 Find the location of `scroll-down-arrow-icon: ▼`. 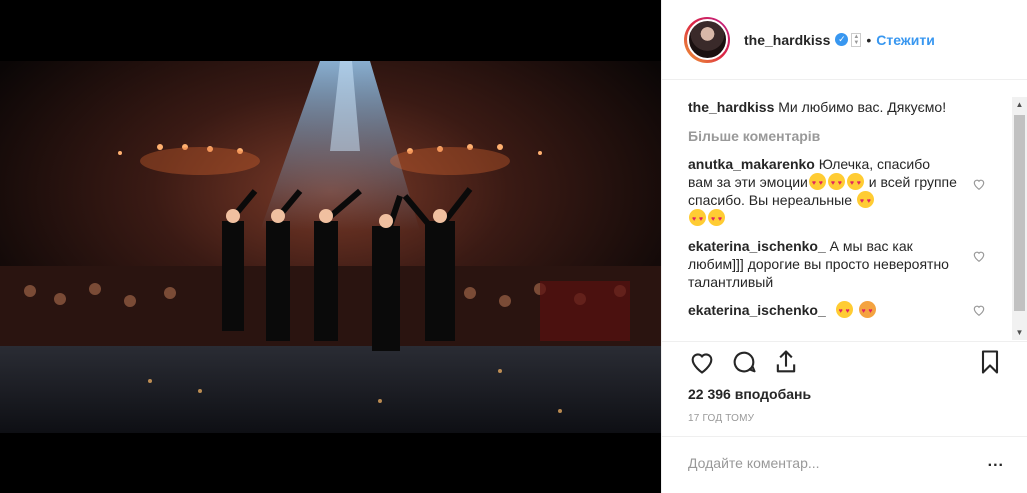

scroll-down-arrow-icon: ▼ is located at coordinates (1019, 332).